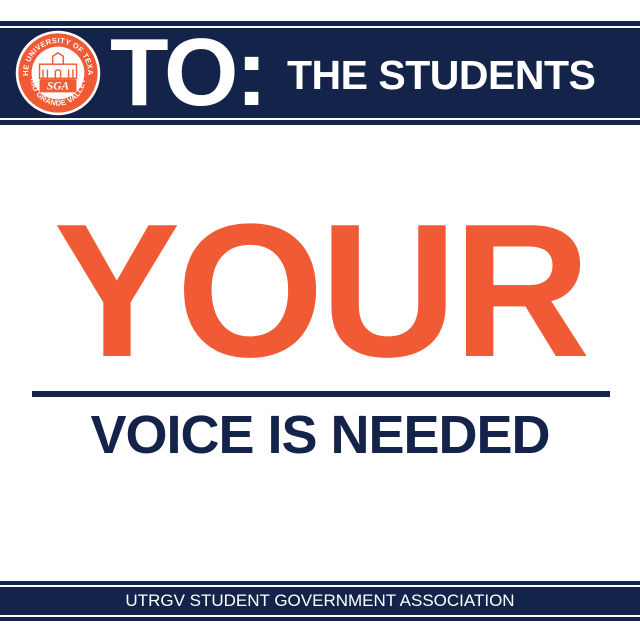 Image resolution: width=640 pixels, height=640 pixels. I want to click on footer-organization: UTRGV STUDENT GOVERNMENT ASSOCIATION, so click(320, 600).